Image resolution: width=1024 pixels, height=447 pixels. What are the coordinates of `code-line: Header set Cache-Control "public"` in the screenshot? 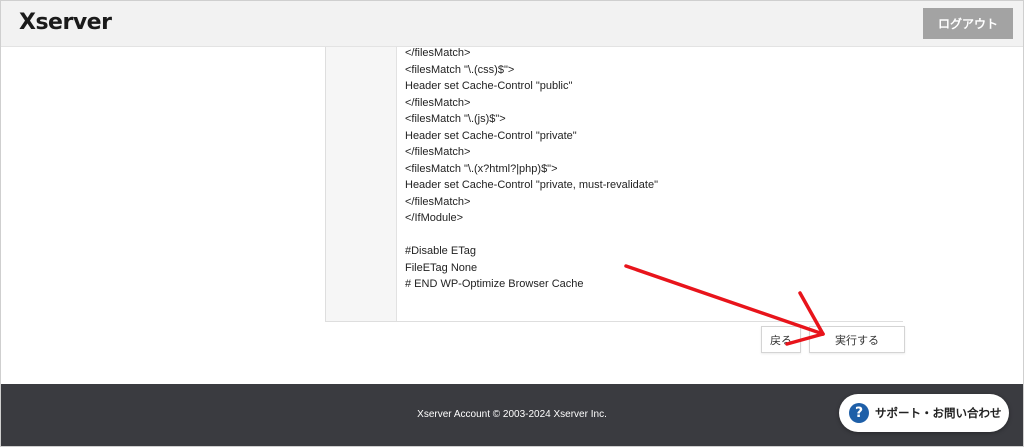 It's located at (489, 86).